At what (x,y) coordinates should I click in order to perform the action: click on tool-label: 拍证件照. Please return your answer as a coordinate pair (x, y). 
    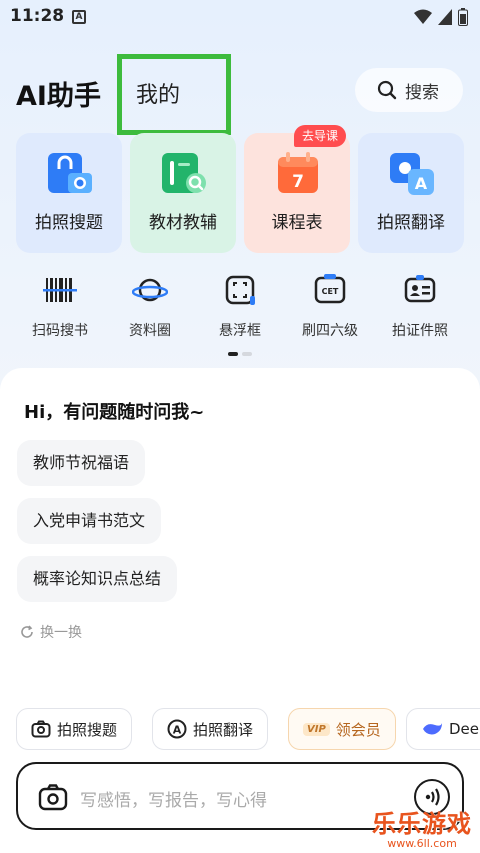
    Looking at the image, I should click on (420, 331).